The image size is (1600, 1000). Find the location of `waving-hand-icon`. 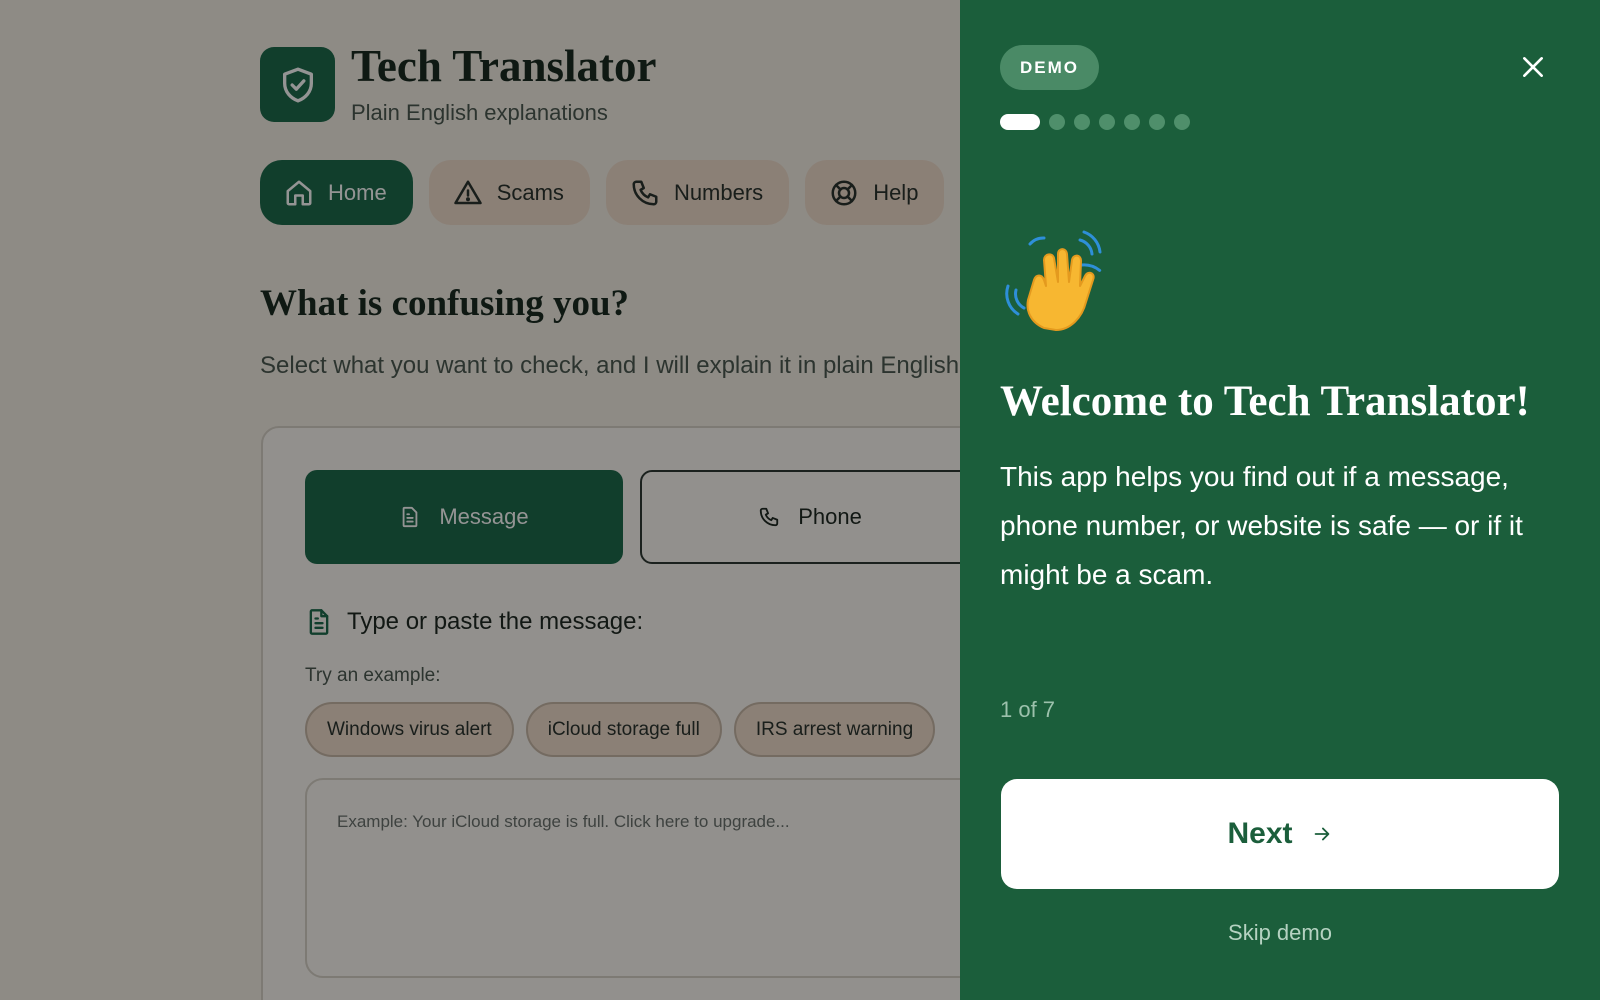

waving-hand-icon is located at coordinates (1053, 280).